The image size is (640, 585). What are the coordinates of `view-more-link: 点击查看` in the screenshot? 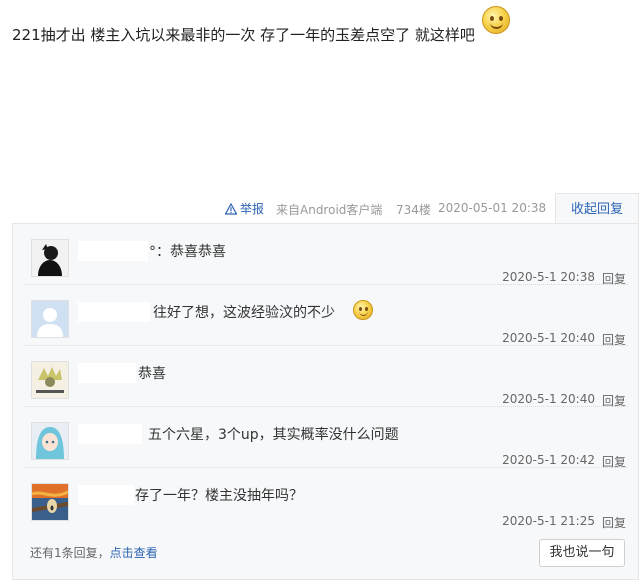 It's located at (134, 553).